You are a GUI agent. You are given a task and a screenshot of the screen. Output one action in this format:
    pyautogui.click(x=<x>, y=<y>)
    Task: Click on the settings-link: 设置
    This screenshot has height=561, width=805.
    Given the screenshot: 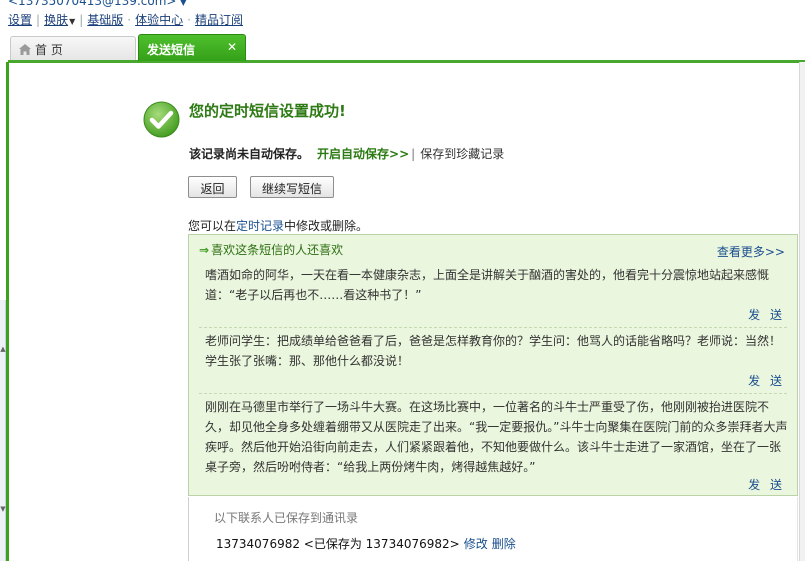 What is the action you would take?
    pyautogui.click(x=20, y=20)
    